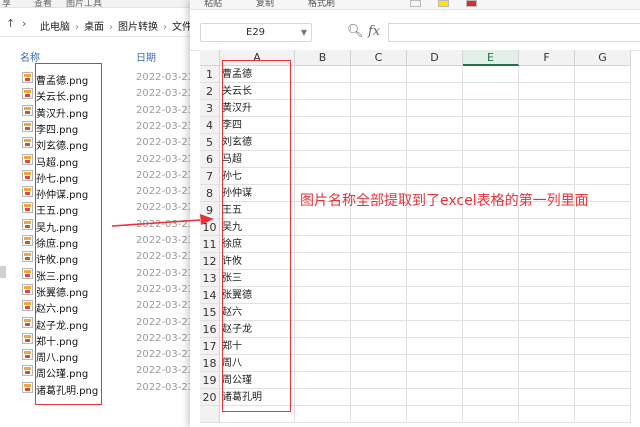  What do you see at coordinates (444, 201) in the screenshot?
I see `annotation-text: 图片名称全部提取到了excel表格的第一列里面` at bounding box center [444, 201].